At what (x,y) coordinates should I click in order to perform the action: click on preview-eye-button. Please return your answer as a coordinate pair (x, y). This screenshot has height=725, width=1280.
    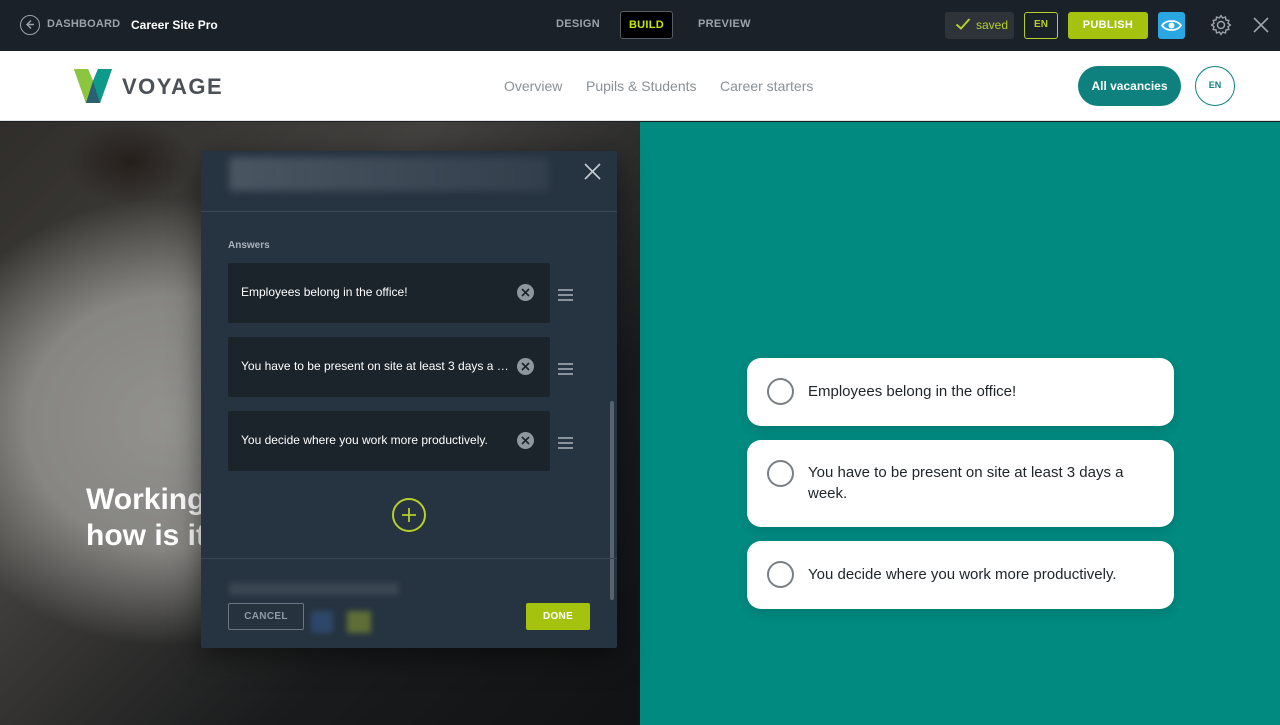
    Looking at the image, I should click on (1171, 25).